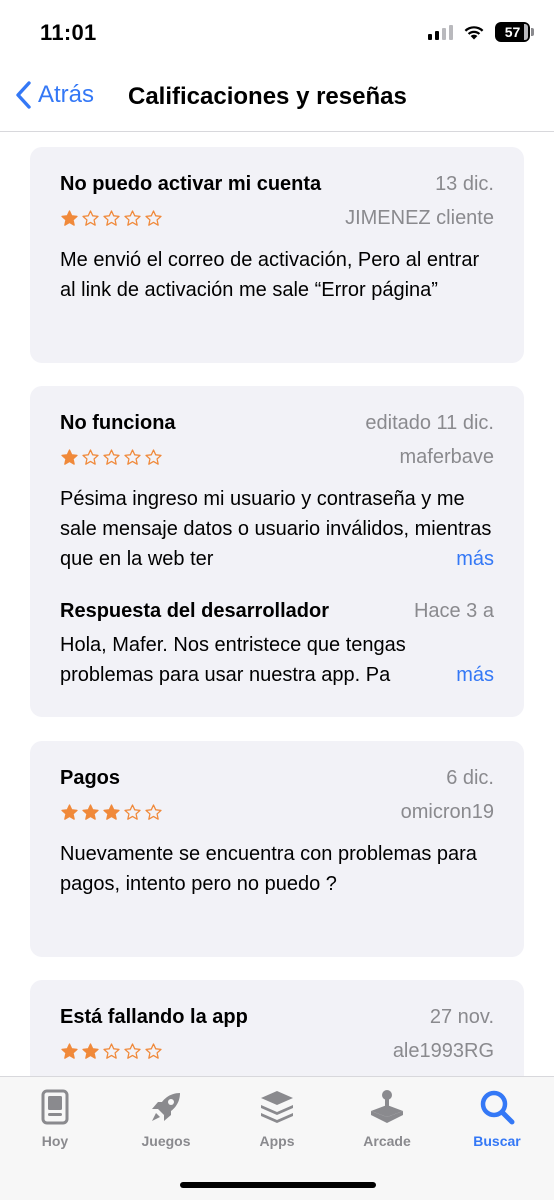 The height and width of the screenshot is (1200, 554). What do you see at coordinates (447, 456) in the screenshot?
I see `review-author: maferbave` at bounding box center [447, 456].